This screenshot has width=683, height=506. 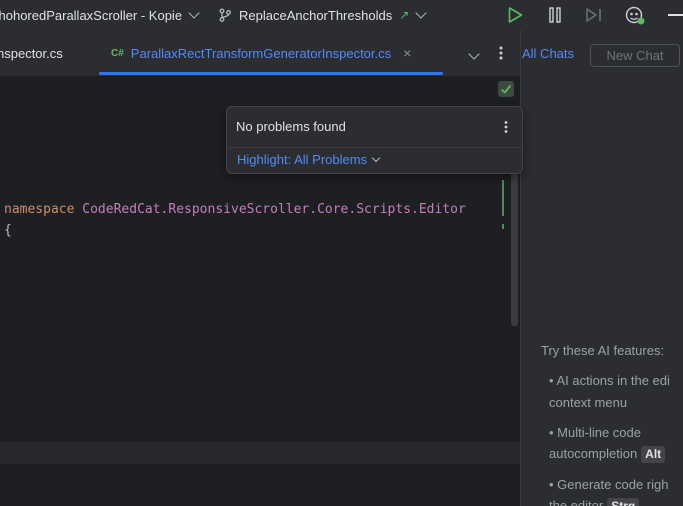 What do you see at coordinates (609, 380) in the screenshot?
I see `ai-feature-actions: • AI actions in the edi` at bounding box center [609, 380].